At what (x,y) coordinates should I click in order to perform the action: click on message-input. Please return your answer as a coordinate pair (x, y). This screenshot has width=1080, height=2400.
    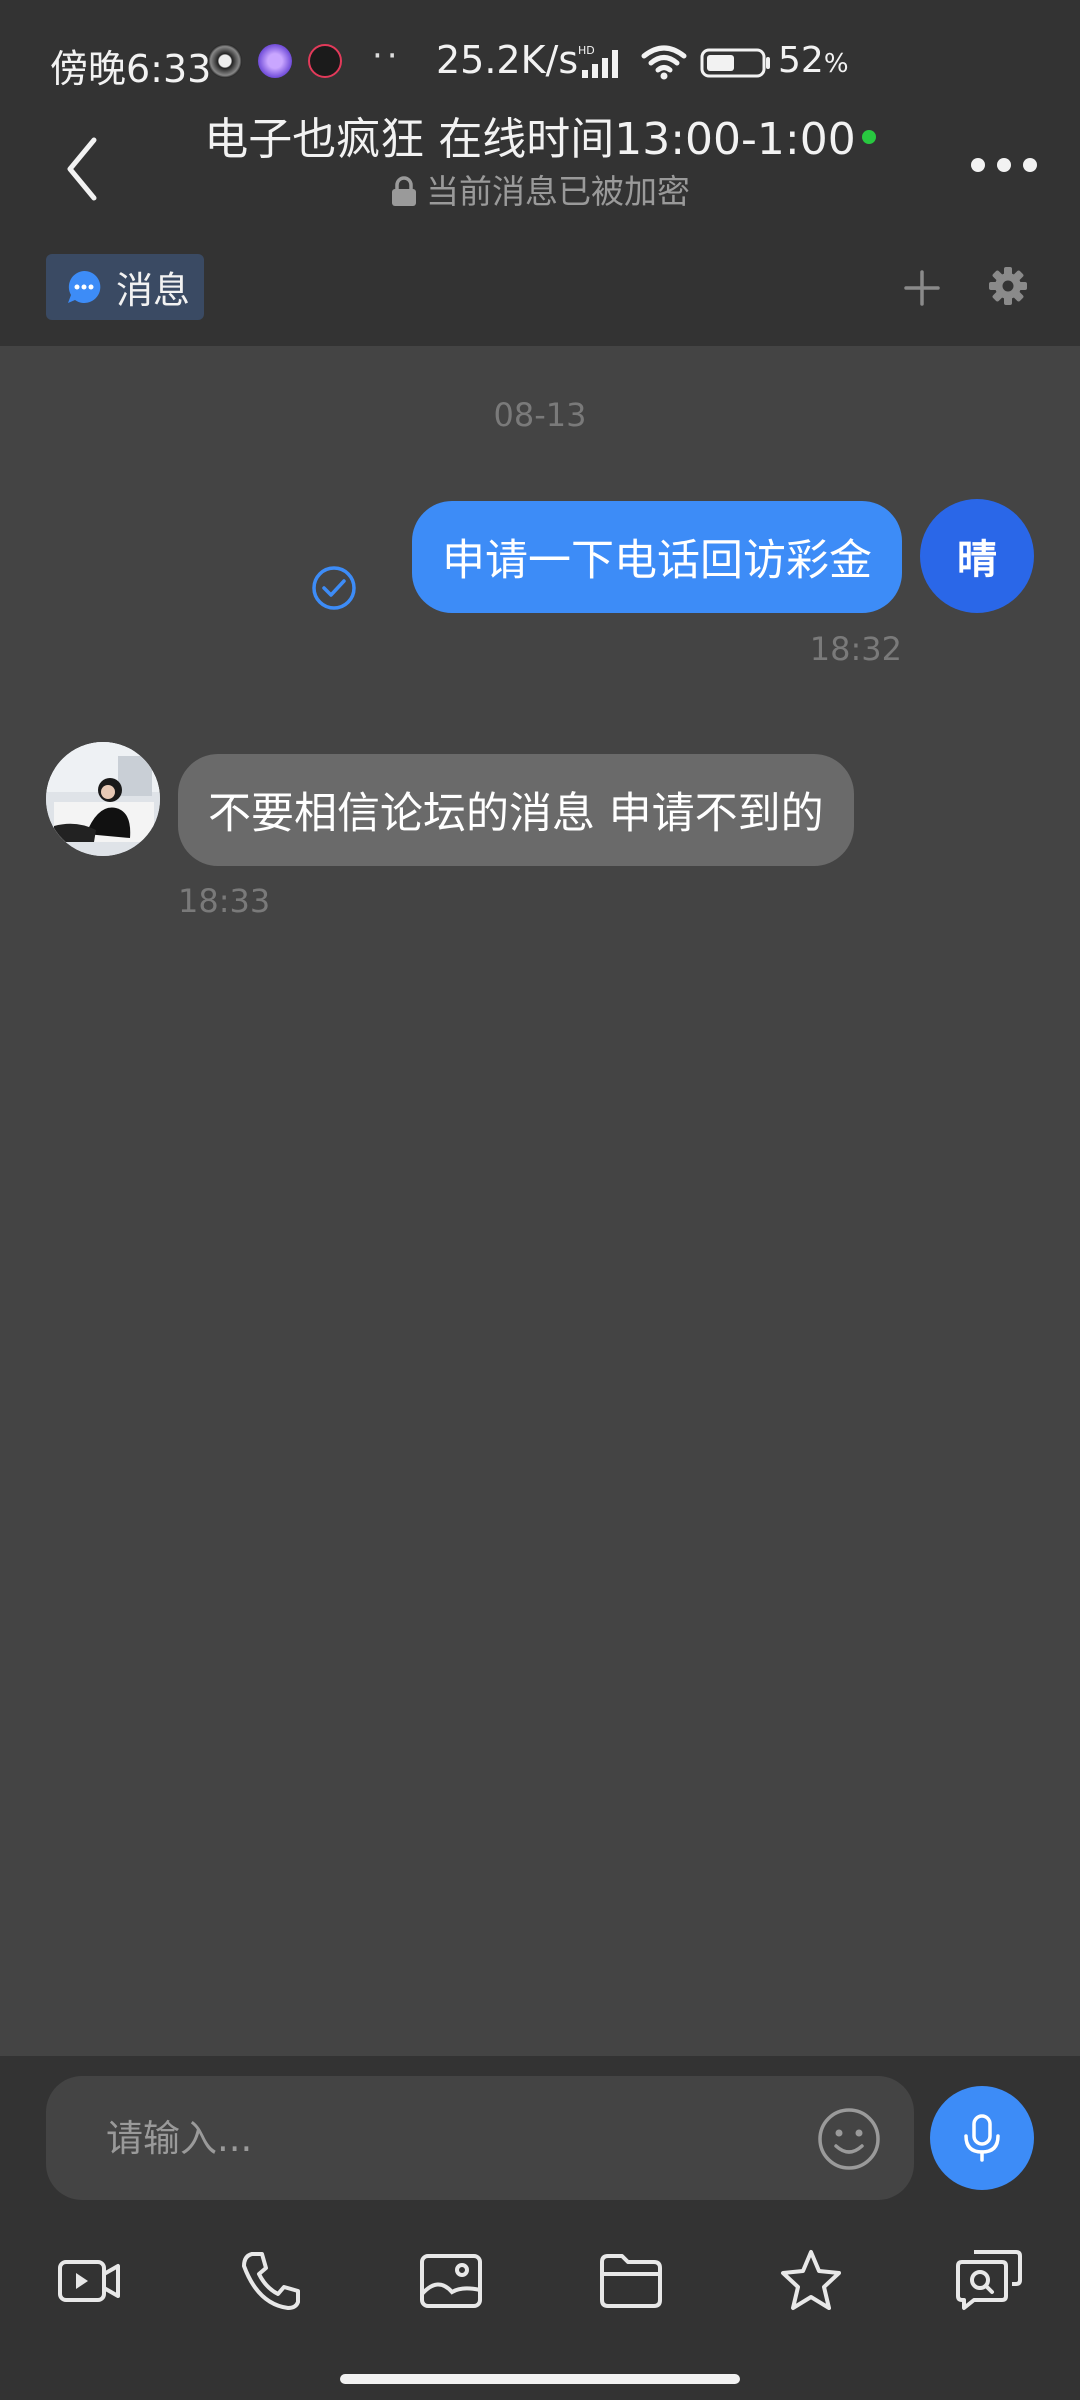
    Looking at the image, I should click on (426, 2138).